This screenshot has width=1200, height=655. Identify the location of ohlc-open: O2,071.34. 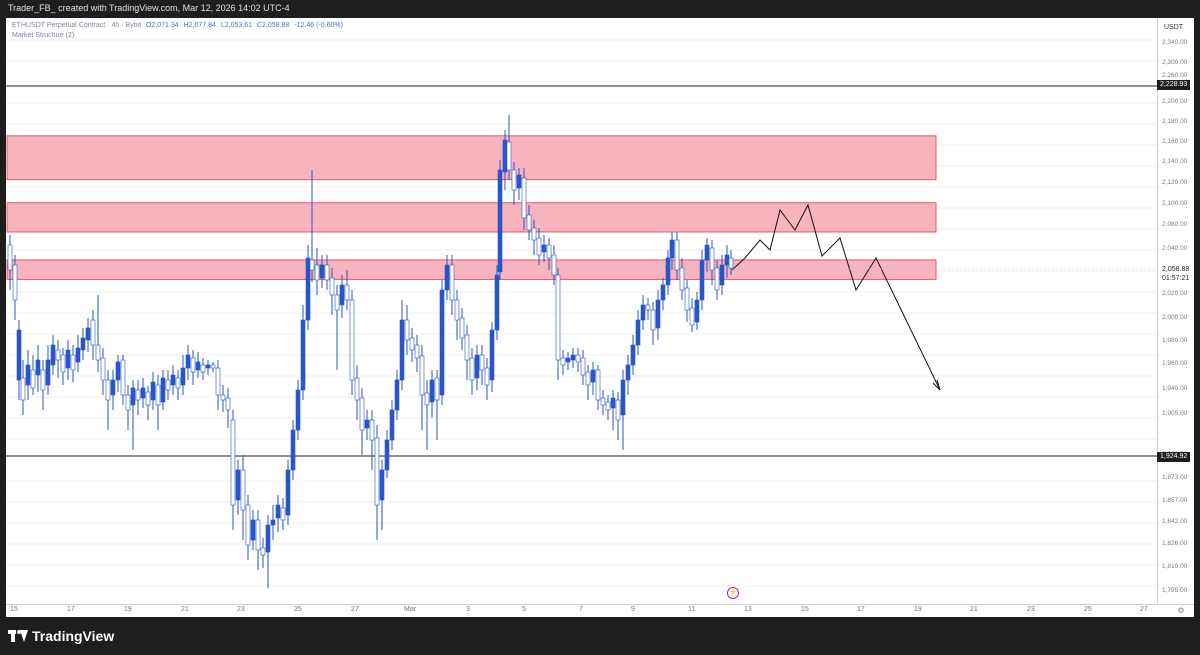
(162, 25).